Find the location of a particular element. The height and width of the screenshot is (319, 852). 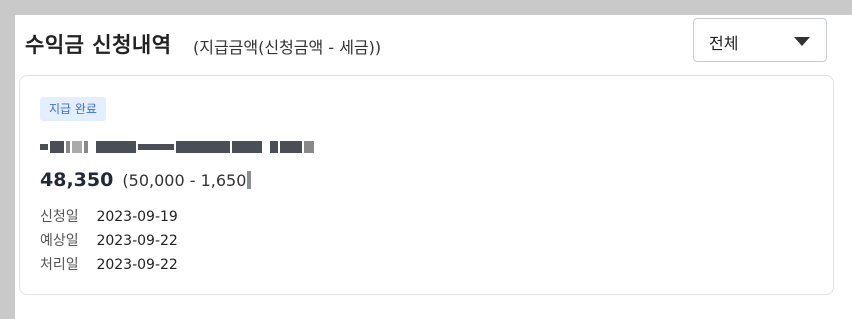

amount-row: 48,350 (50,000 - 1,650 is located at coordinates (146, 180).